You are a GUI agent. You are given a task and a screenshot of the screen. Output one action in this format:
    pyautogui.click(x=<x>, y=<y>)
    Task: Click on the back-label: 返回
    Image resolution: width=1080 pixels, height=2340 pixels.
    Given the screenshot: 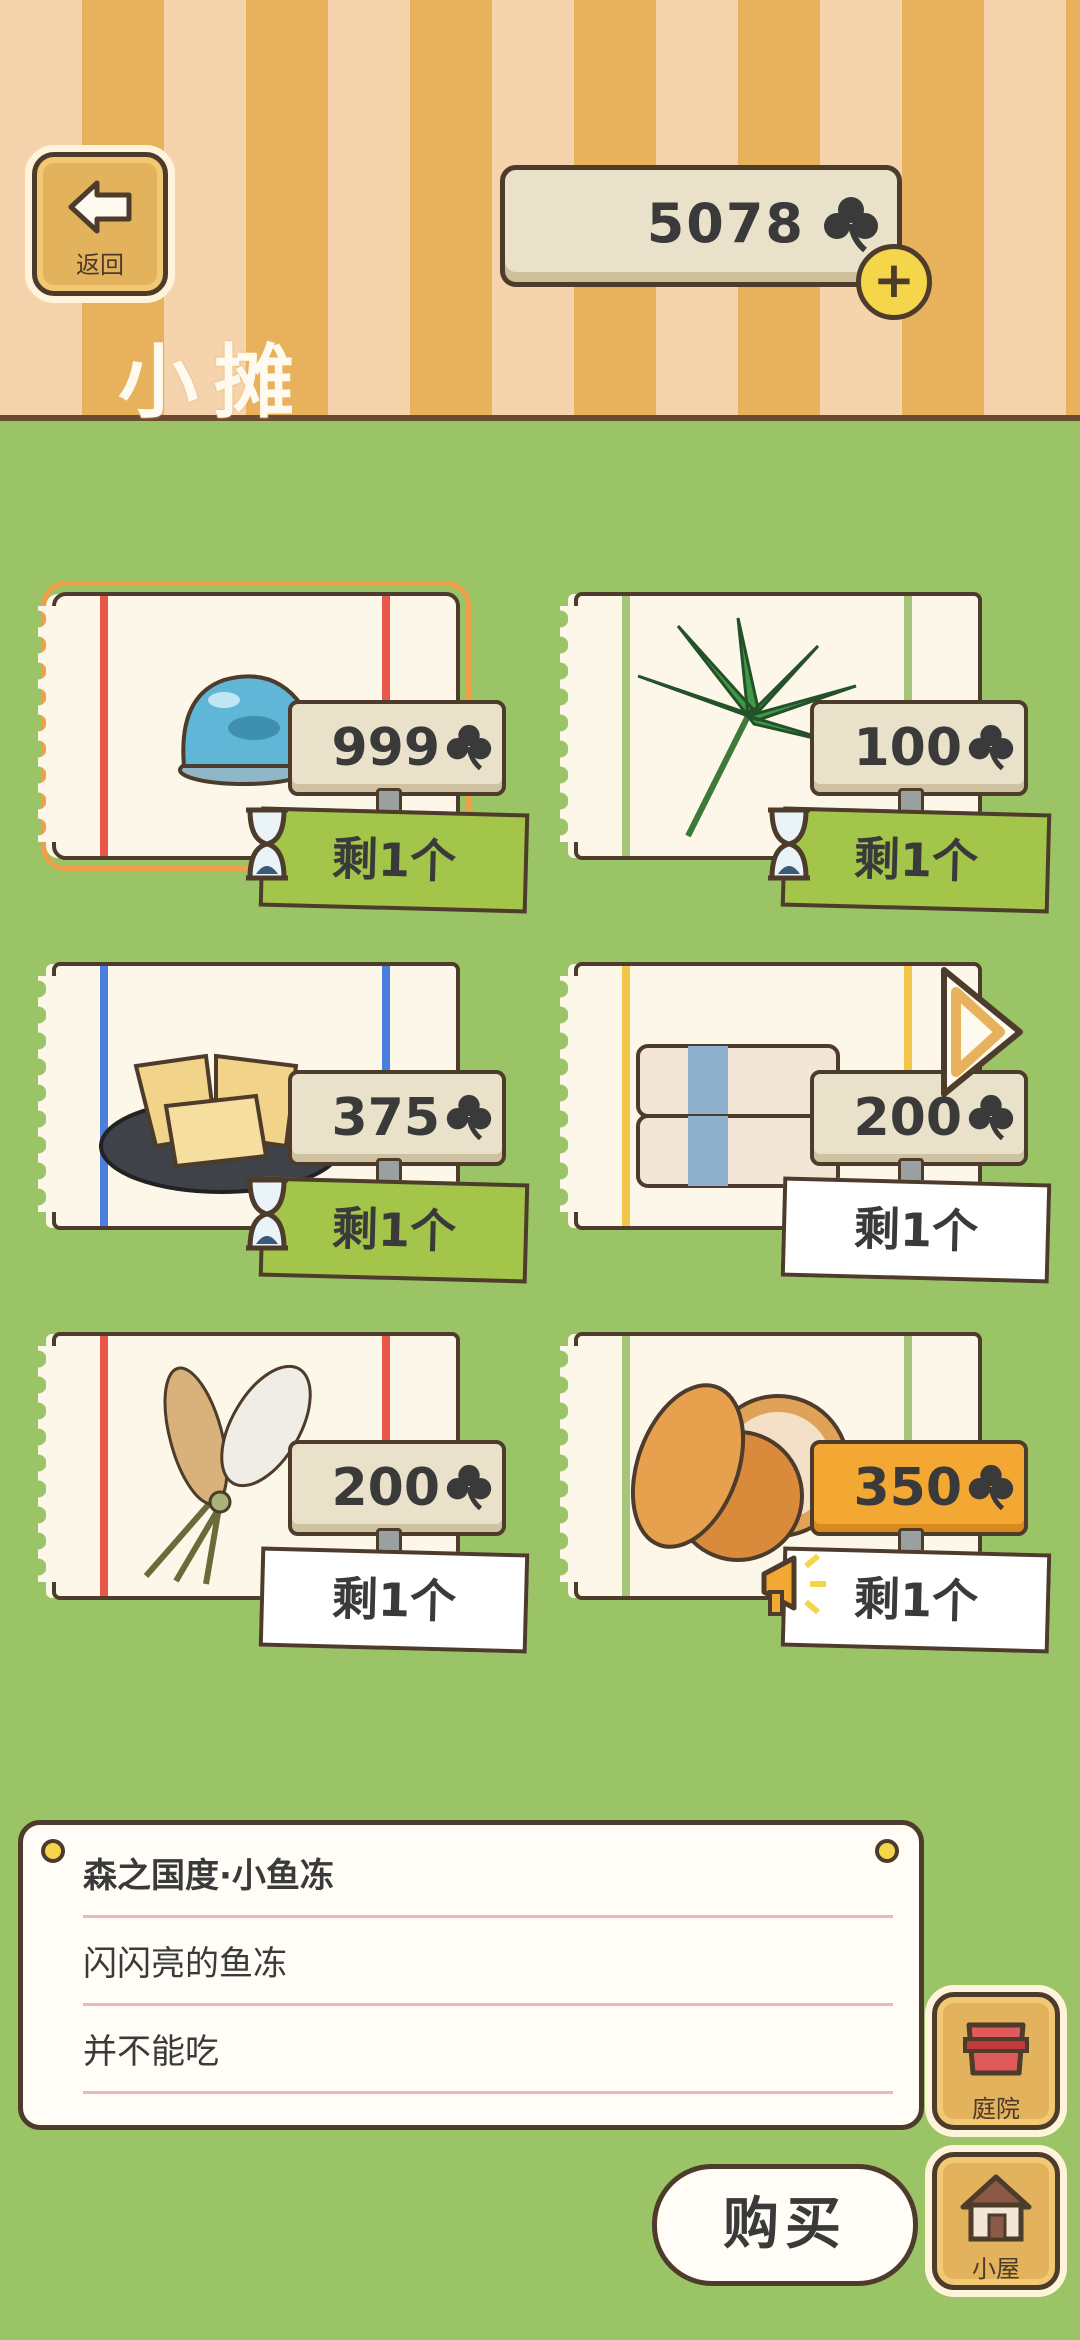 What is the action you would take?
    pyautogui.click(x=100, y=265)
    